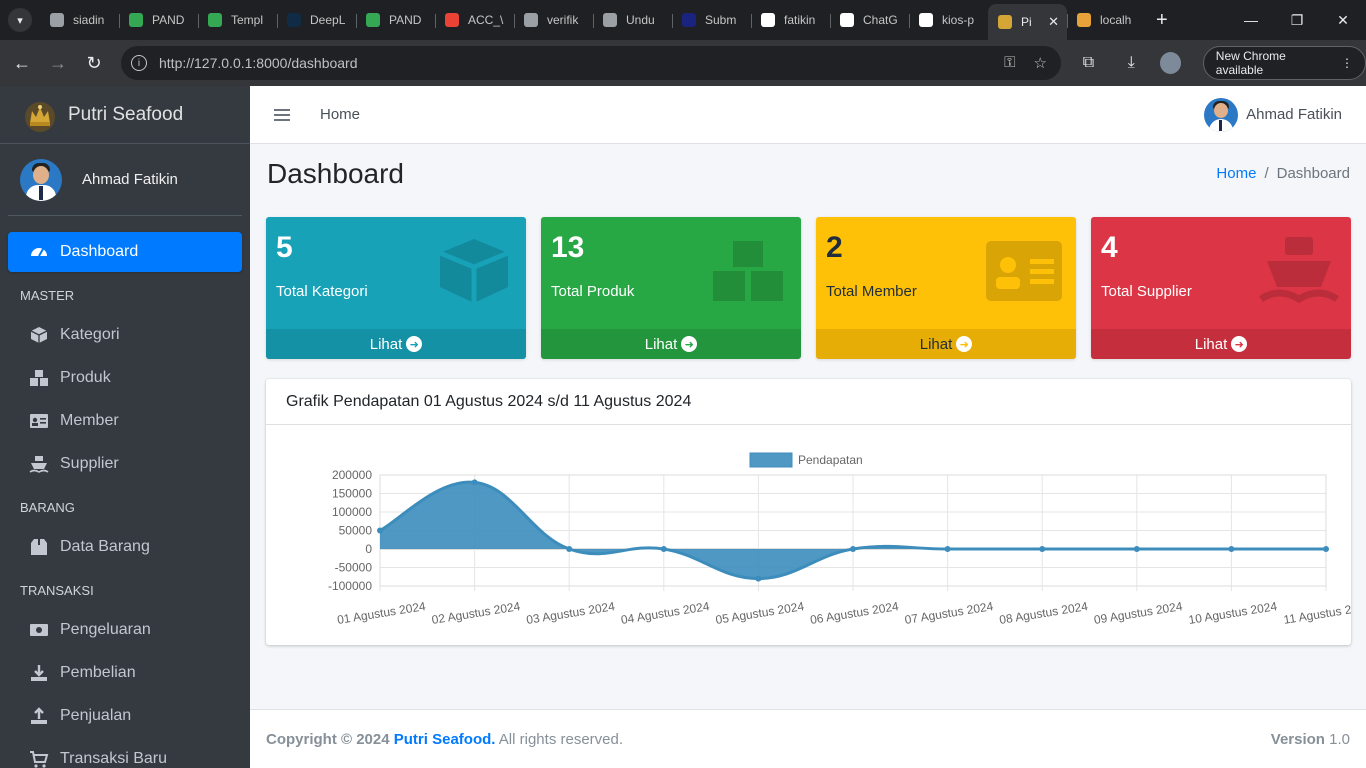  What do you see at coordinates (486, 20) in the screenshot?
I see `tab-title: ACC_\` at bounding box center [486, 20].